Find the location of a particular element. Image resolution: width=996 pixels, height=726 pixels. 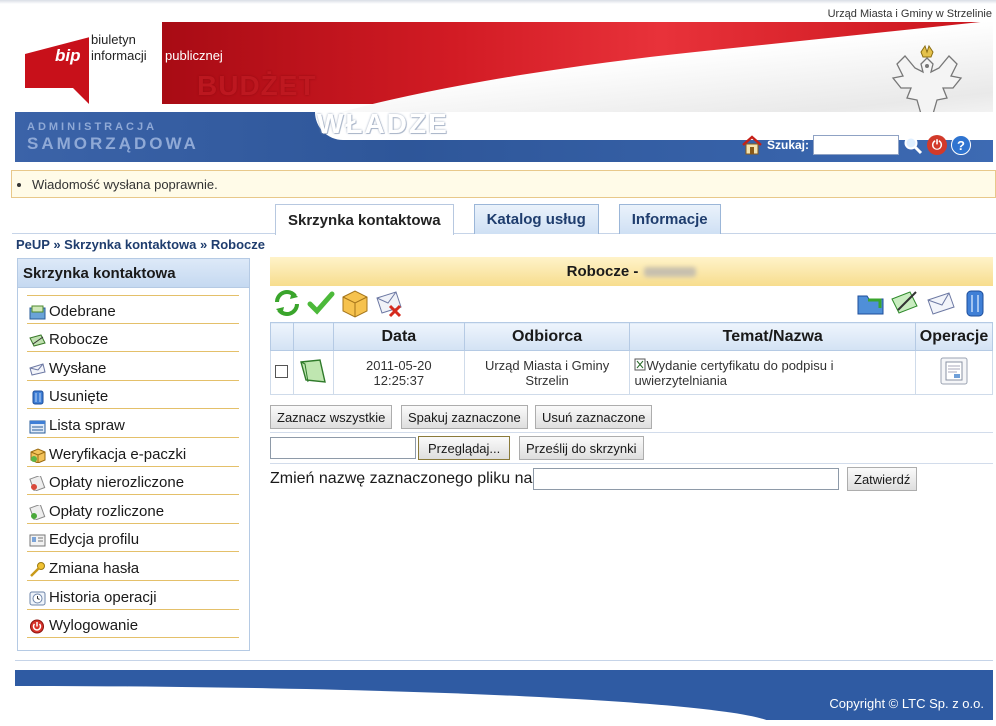

breadcrumb: PeUP » Skrzynka kontaktowa » Robocze is located at coordinates (141, 244).